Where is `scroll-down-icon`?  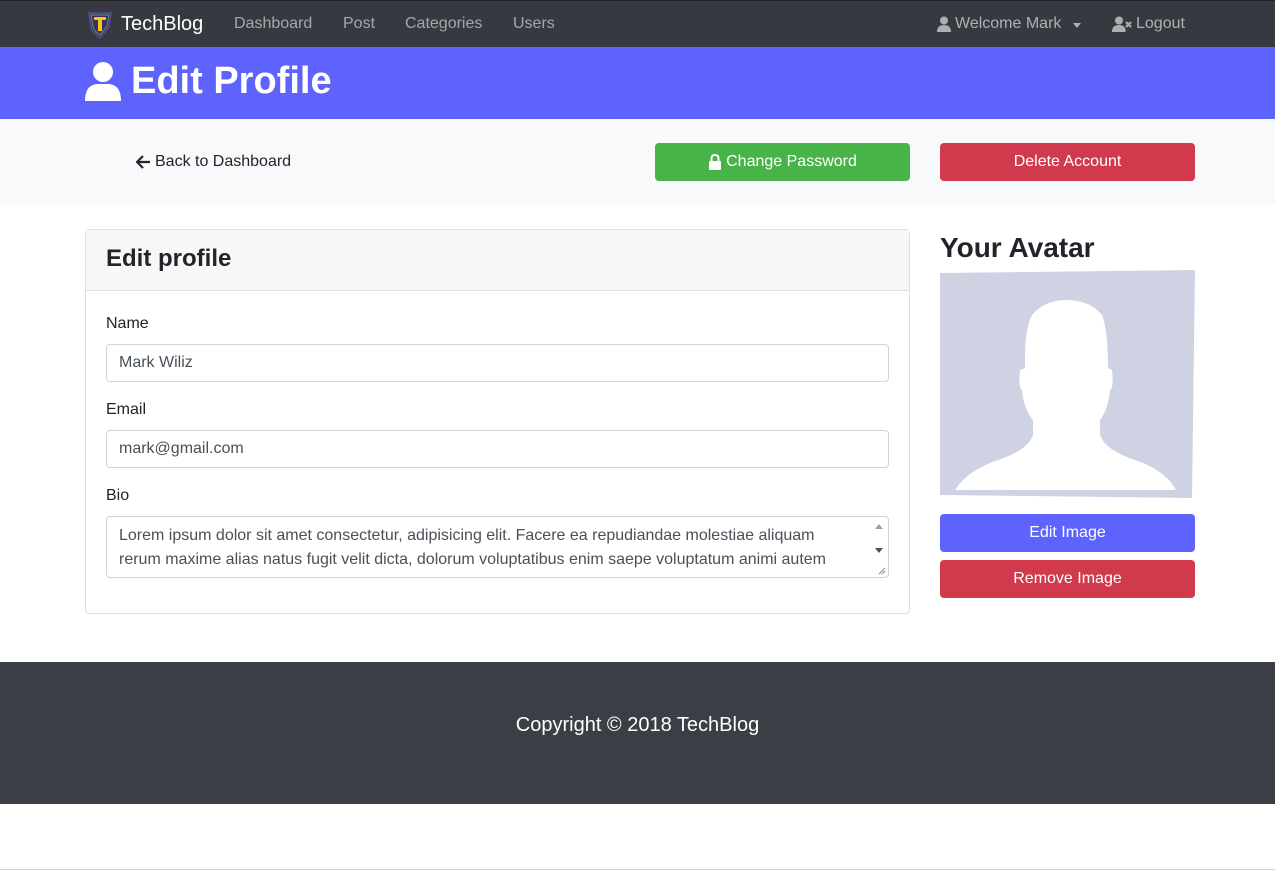 scroll-down-icon is located at coordinates (879, 550).